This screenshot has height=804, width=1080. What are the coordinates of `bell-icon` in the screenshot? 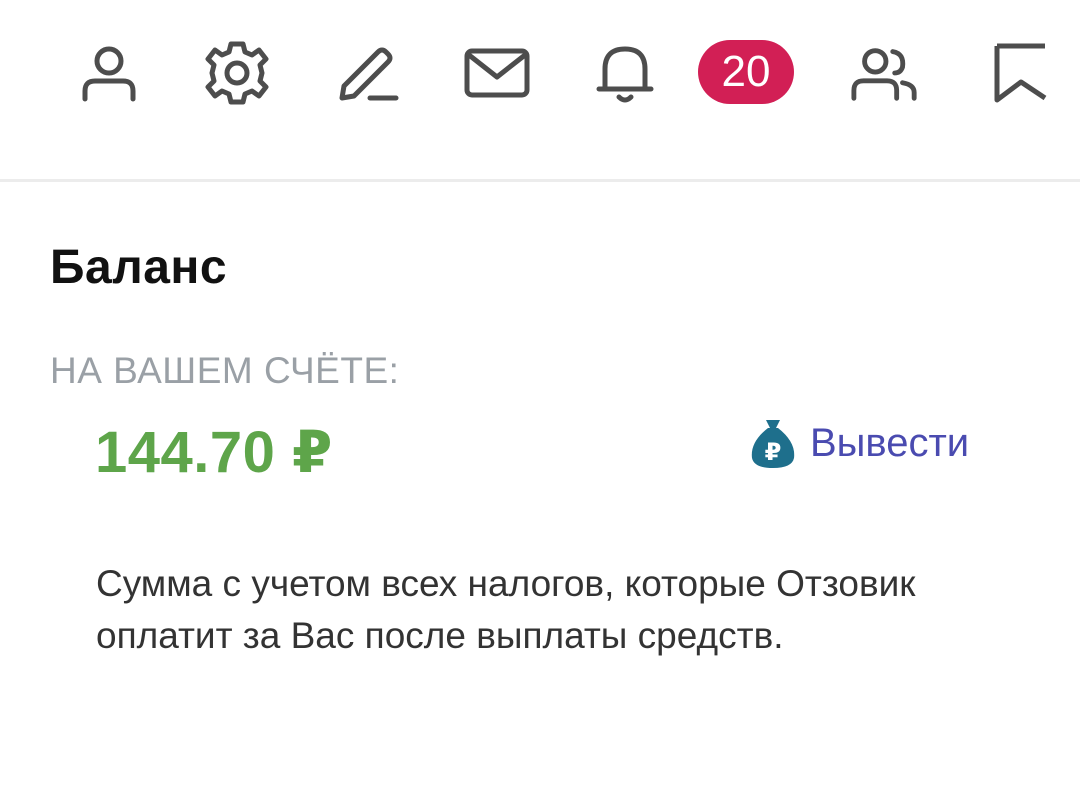 It's located at (625, 73).